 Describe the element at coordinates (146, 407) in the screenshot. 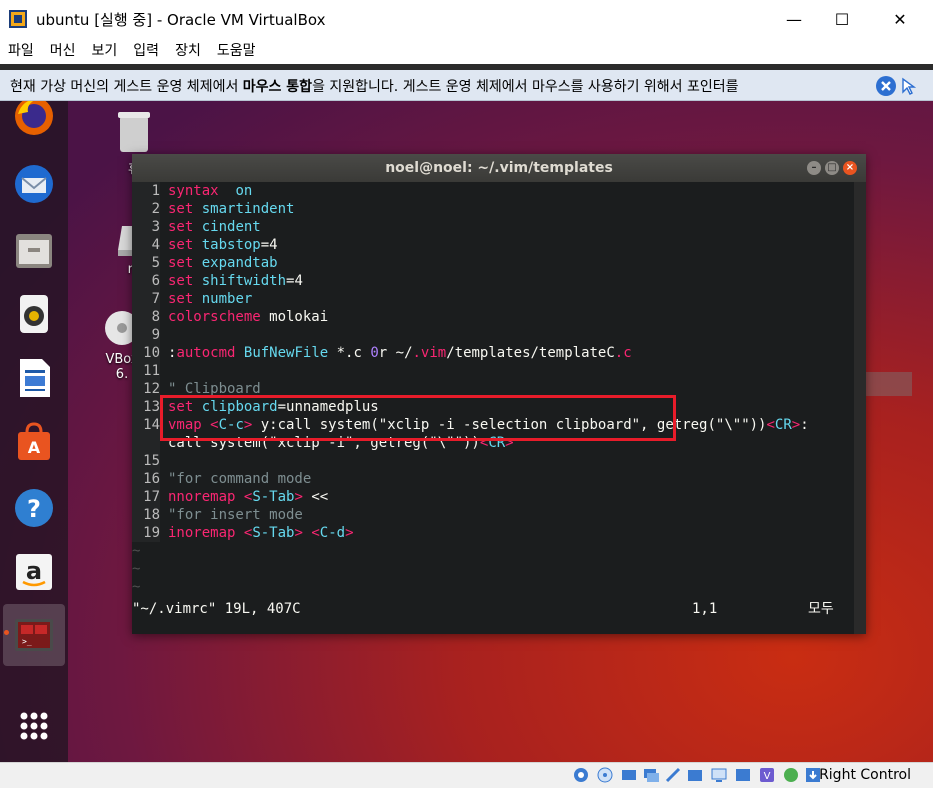

I see `line-number: 13` at that location.